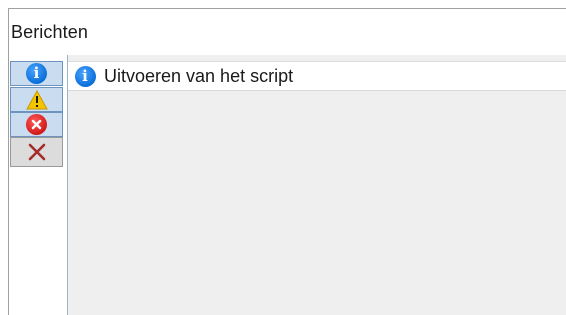 The height and width of the screenshot is (315, 566). Describe the element at coordinates (287, 32) in the screenshot. I see `panel-title: Berichten` at that location.